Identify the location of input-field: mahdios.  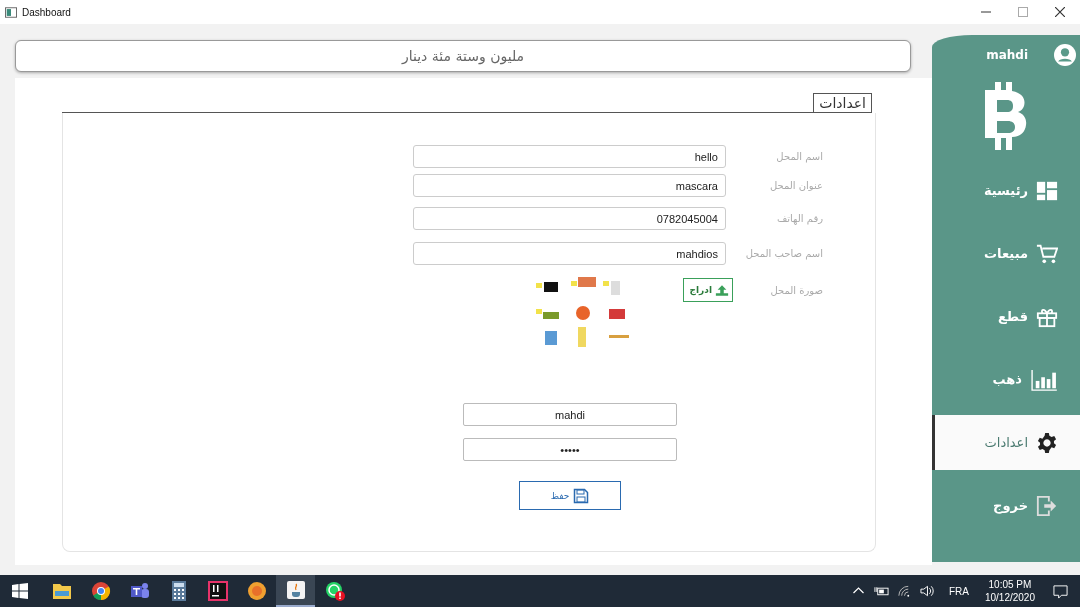
(569, 253).